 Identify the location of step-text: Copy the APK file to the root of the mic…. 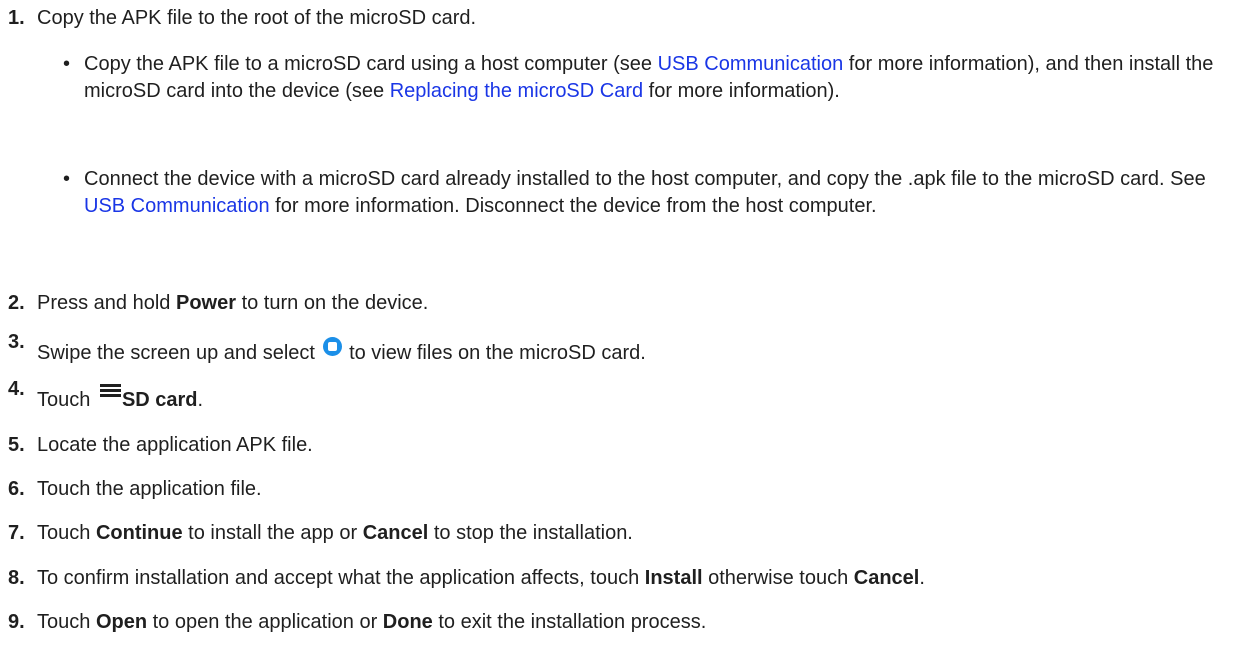
(257, 18).